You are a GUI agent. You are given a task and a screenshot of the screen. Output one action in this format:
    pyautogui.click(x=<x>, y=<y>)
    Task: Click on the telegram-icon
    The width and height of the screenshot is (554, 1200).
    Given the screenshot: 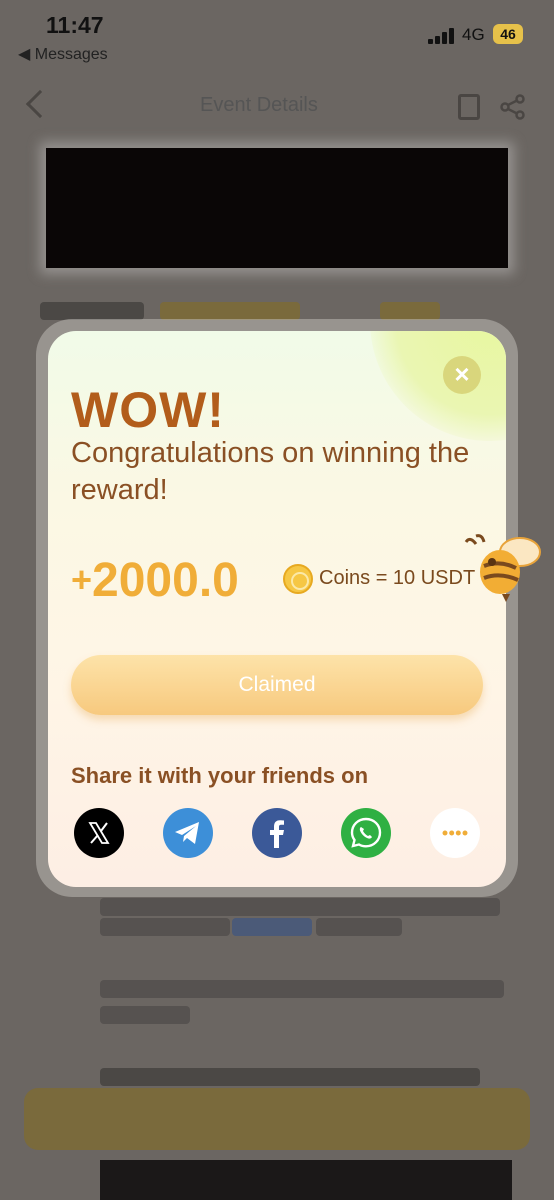 What is the action you would take?
    pyautogui.click(x=188, y=833)
    